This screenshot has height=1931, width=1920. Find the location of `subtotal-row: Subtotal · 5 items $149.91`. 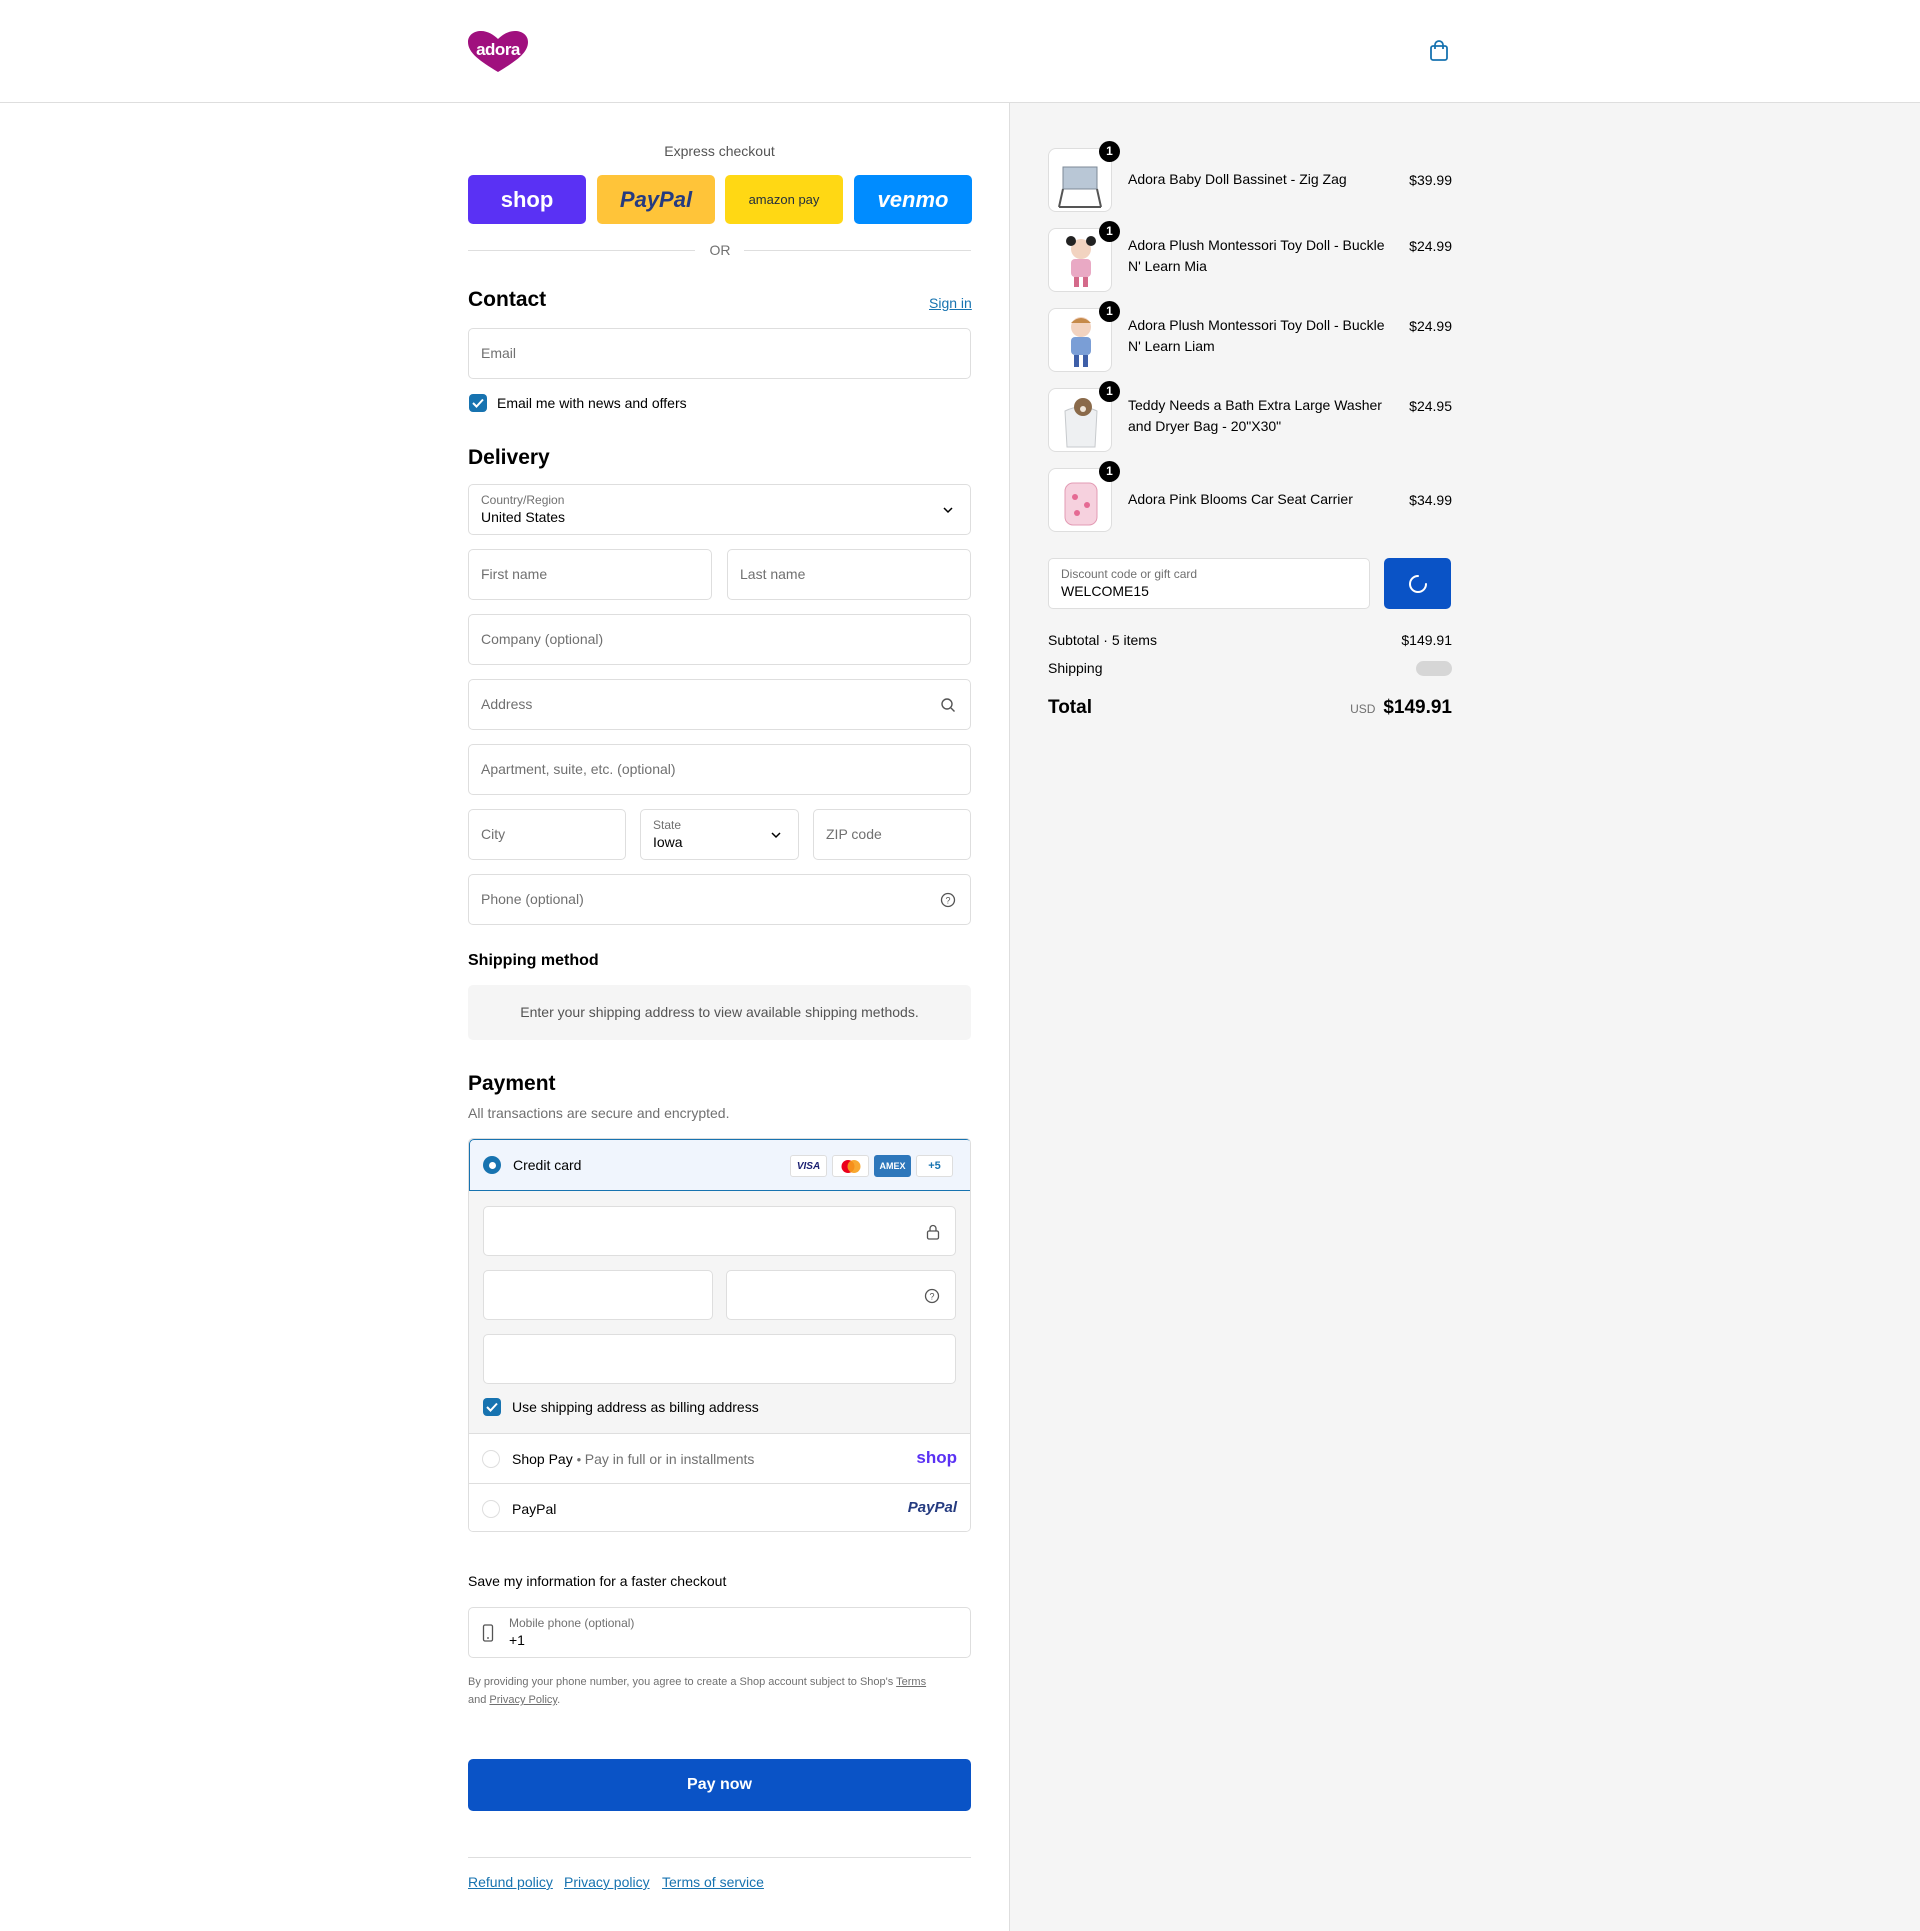

subtotal-row: Subtotal · 5 items $149.91 is located at coordinates (1250, 640).